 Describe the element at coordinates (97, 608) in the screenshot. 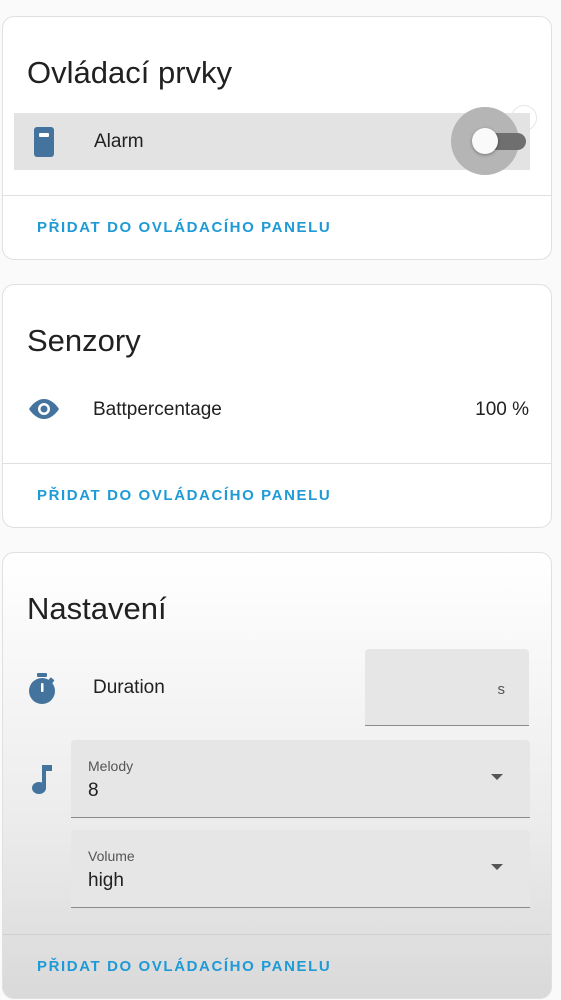

I see `settings-card-title: Nastavení` at that location.